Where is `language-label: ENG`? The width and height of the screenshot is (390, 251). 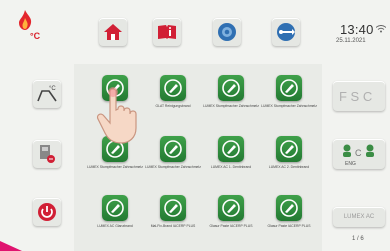 language-label: ENG is located at coordinates (350, 164).